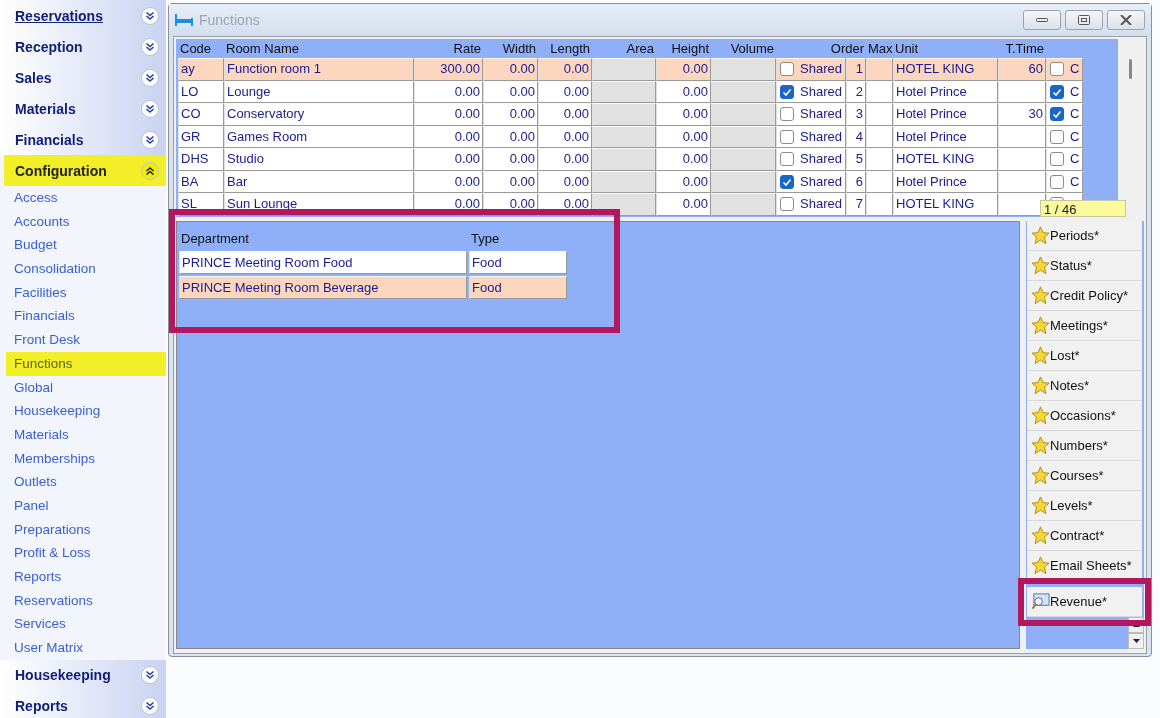  I want to click on table-cell: PRINCE Meeting Room Food, so click(323, 262).